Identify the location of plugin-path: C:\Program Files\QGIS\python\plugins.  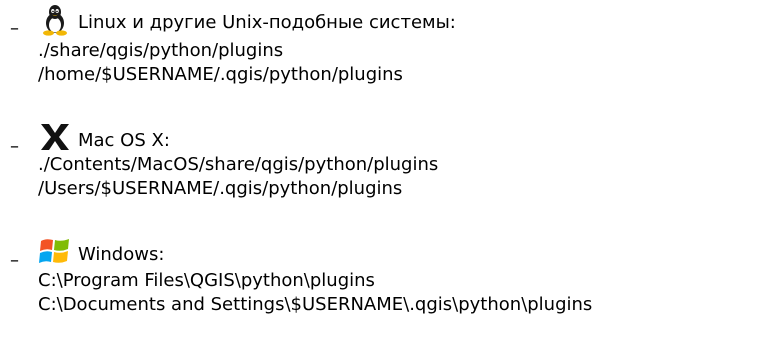
(206, 280).